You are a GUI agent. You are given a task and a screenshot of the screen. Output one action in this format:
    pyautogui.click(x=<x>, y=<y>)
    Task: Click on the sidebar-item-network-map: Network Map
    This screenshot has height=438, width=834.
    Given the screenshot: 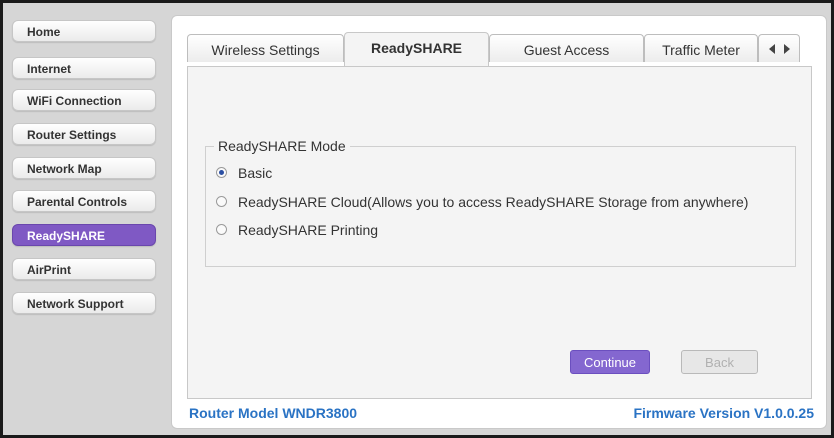 What is the action you would take?
    pyautogui.click(x=84, y=168)
    